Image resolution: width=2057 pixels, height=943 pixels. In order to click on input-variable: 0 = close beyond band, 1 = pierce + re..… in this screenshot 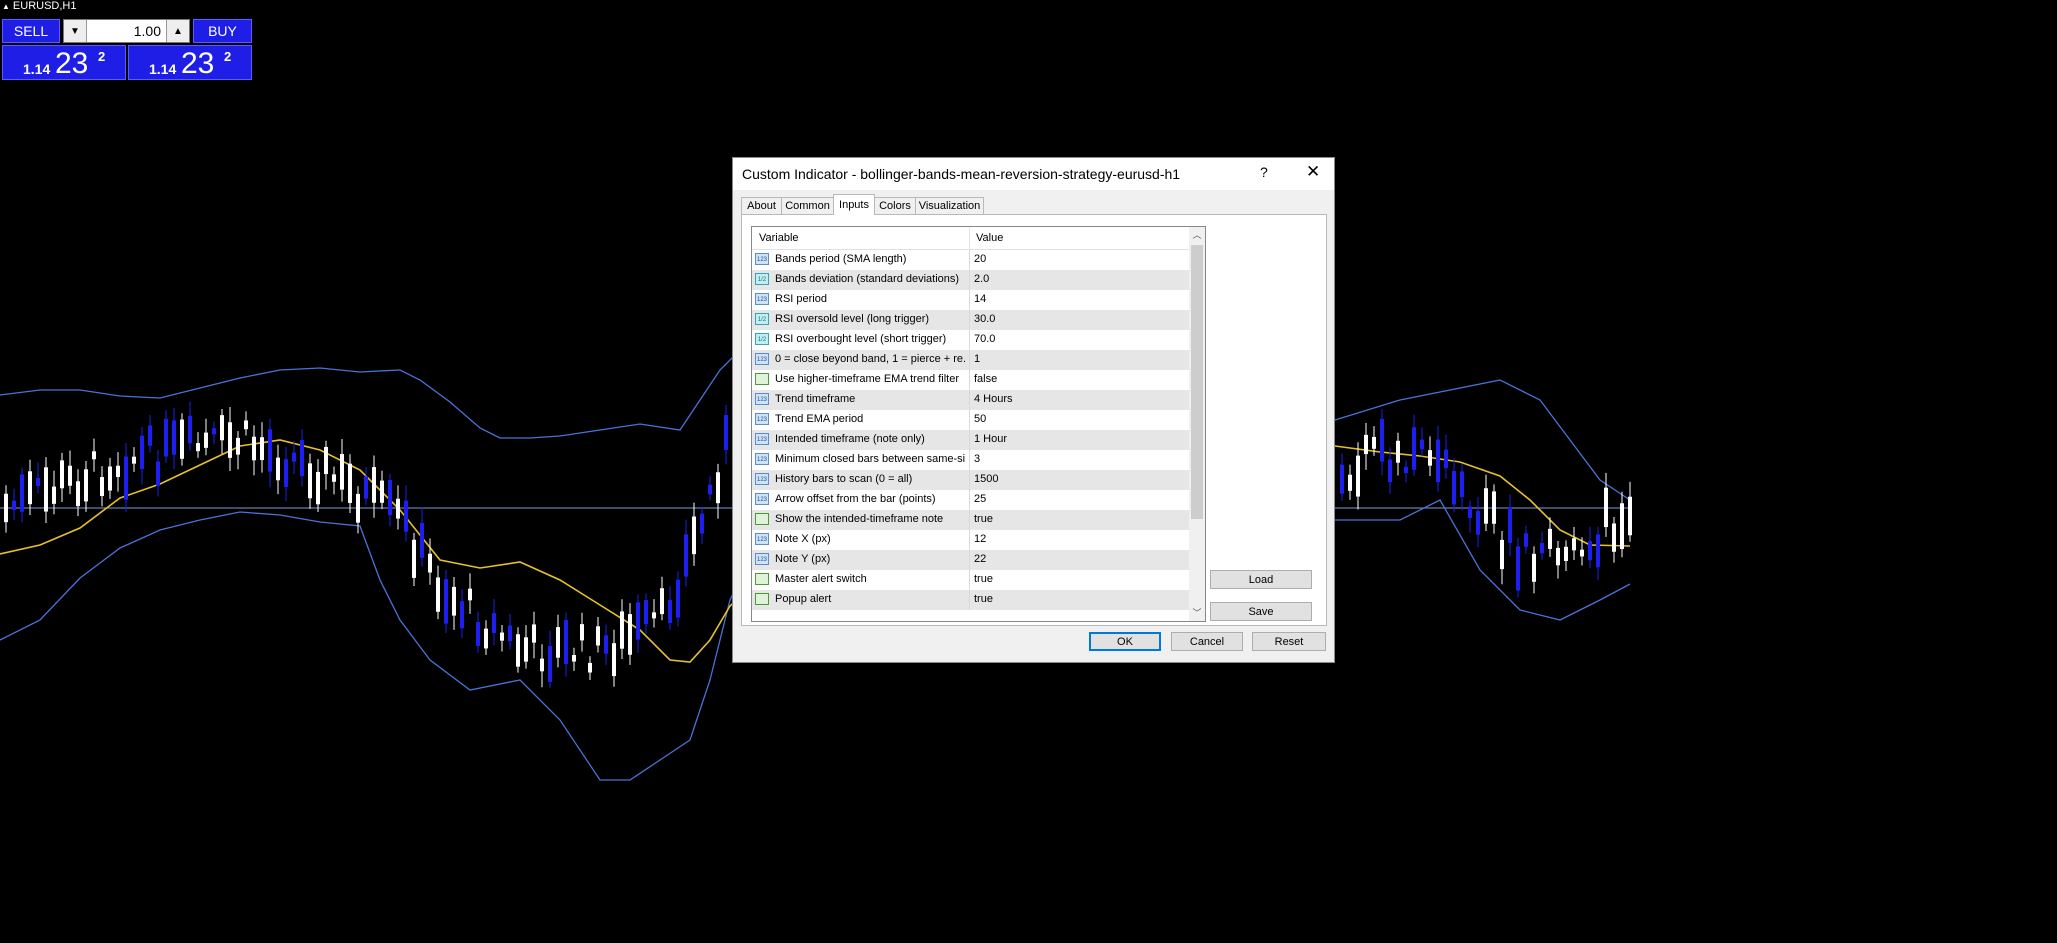, I will do `click(870, 359)`.